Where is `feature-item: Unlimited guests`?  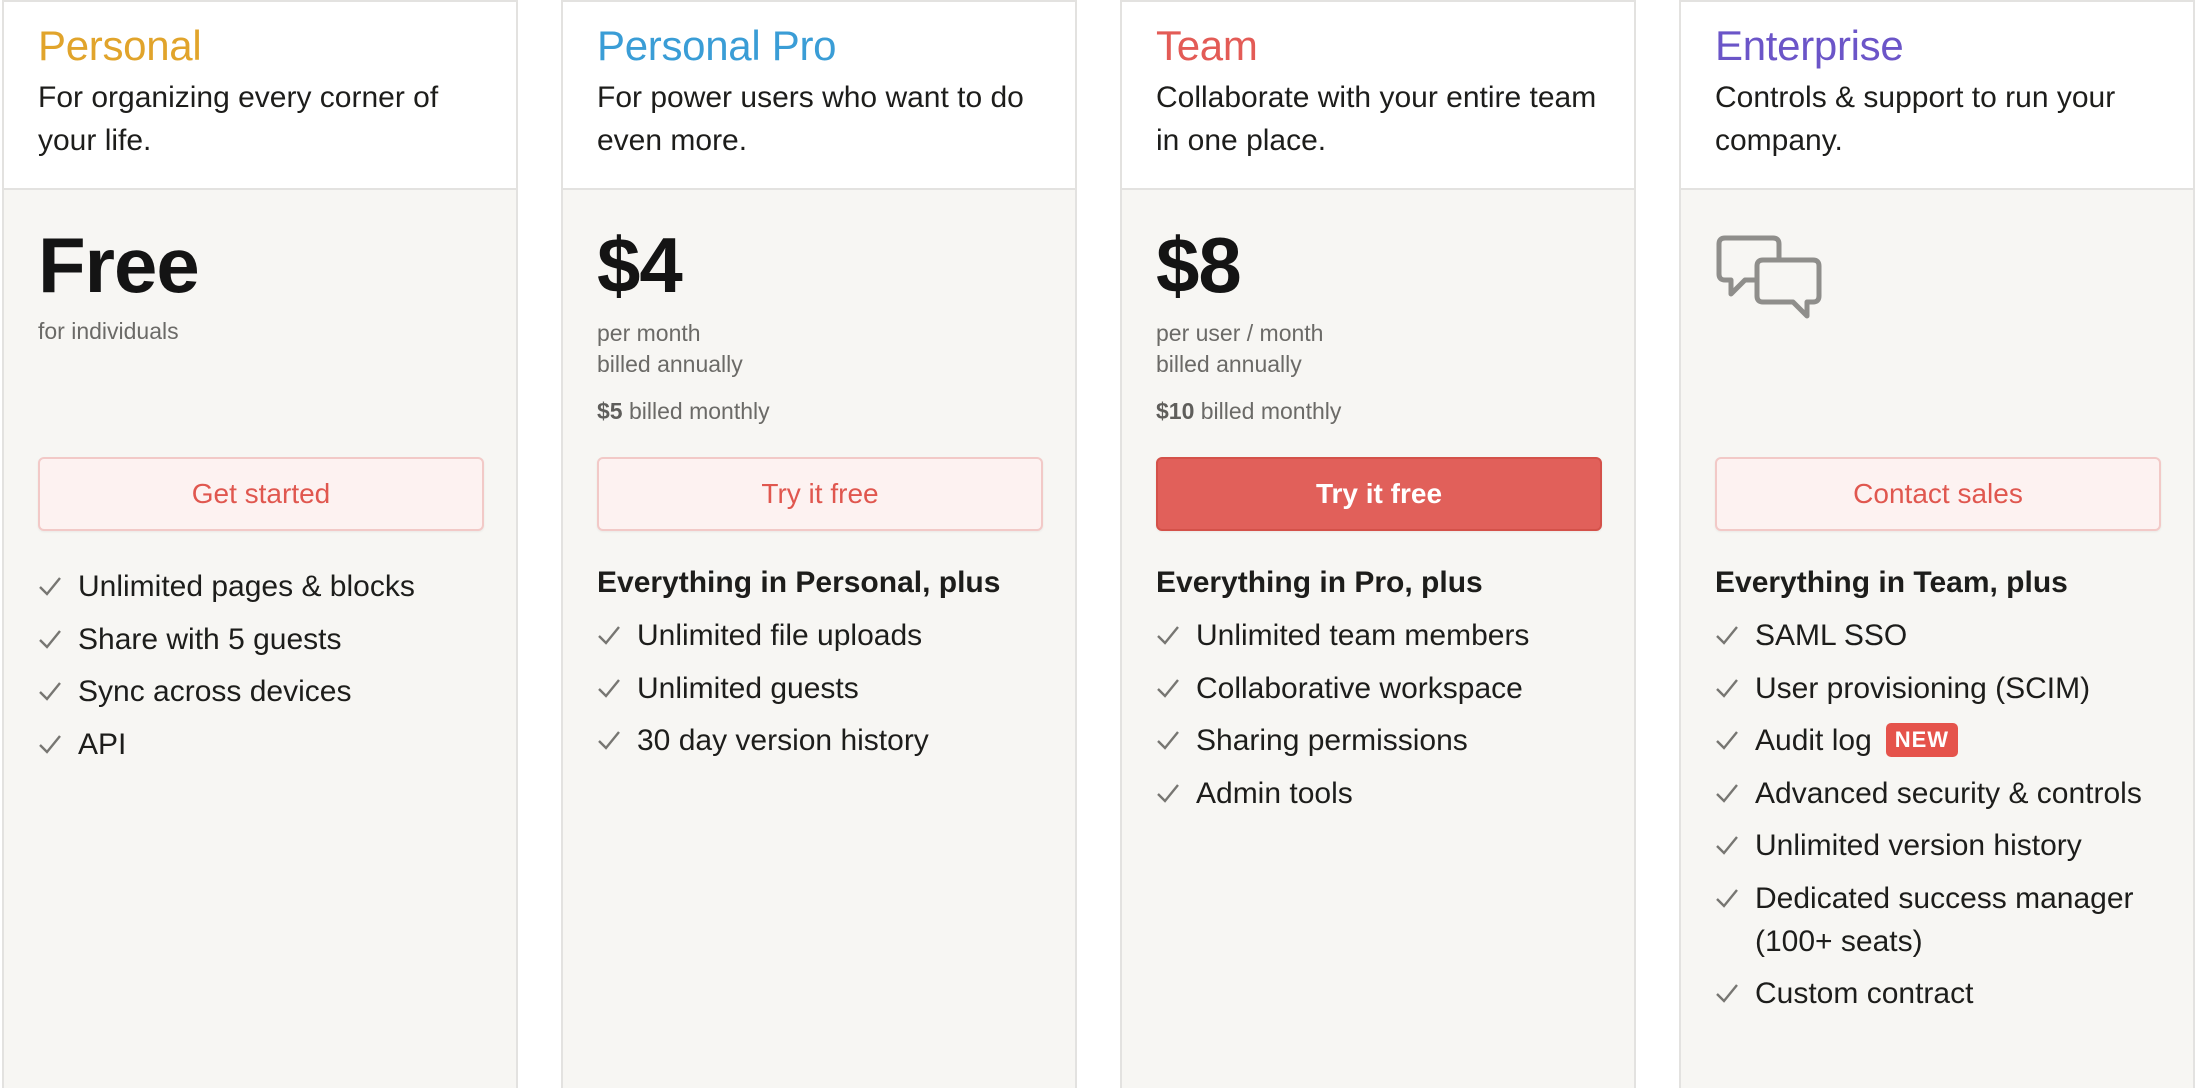
feature-item: Unlimited guests is located at coordinates (824, 688).